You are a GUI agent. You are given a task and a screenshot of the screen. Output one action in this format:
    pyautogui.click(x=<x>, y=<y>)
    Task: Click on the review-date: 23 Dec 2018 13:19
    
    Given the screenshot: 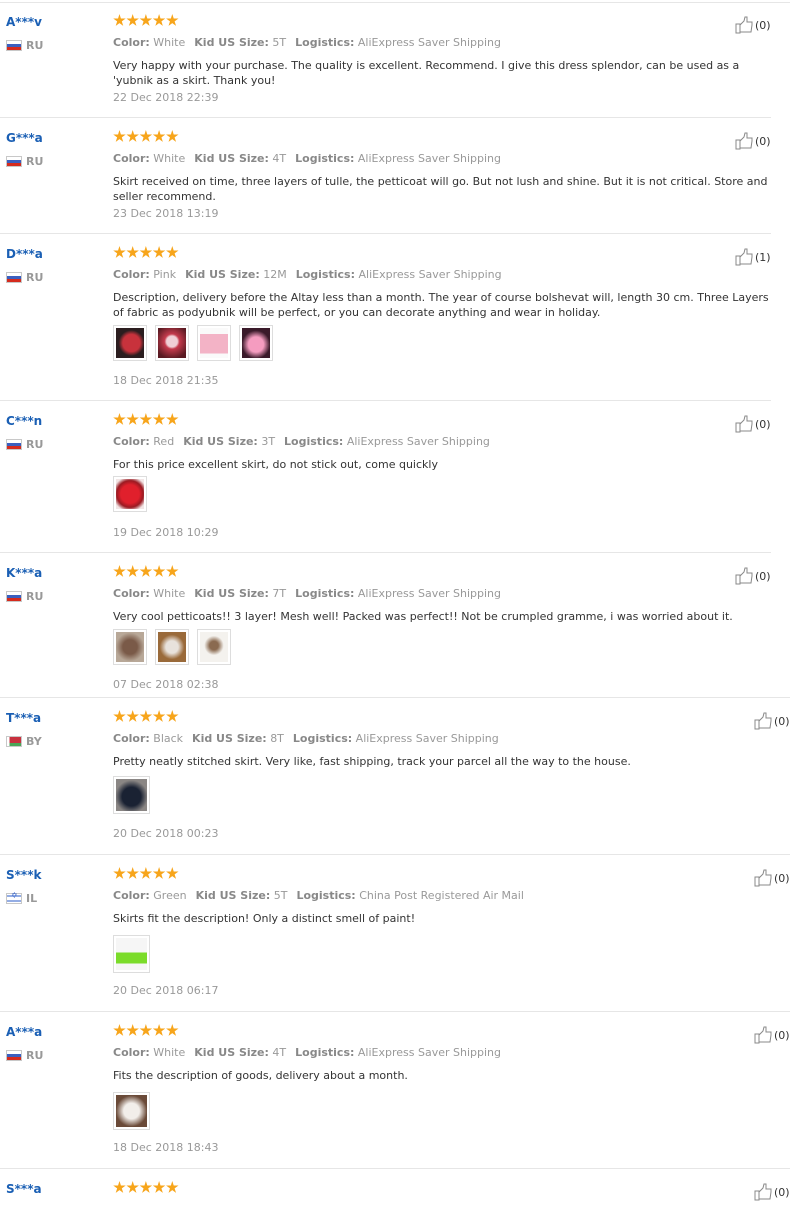 What is the action you would take?
    pyautogui.click(x=166, y=213)
    